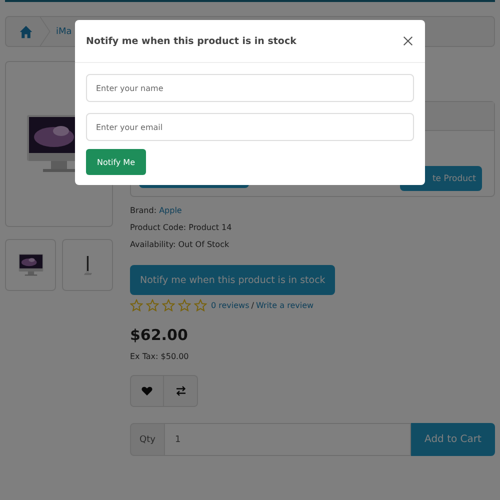 The width and height of the screenshot is (500, 500). I want to click on brand-link: Apple, so click(170, 210).